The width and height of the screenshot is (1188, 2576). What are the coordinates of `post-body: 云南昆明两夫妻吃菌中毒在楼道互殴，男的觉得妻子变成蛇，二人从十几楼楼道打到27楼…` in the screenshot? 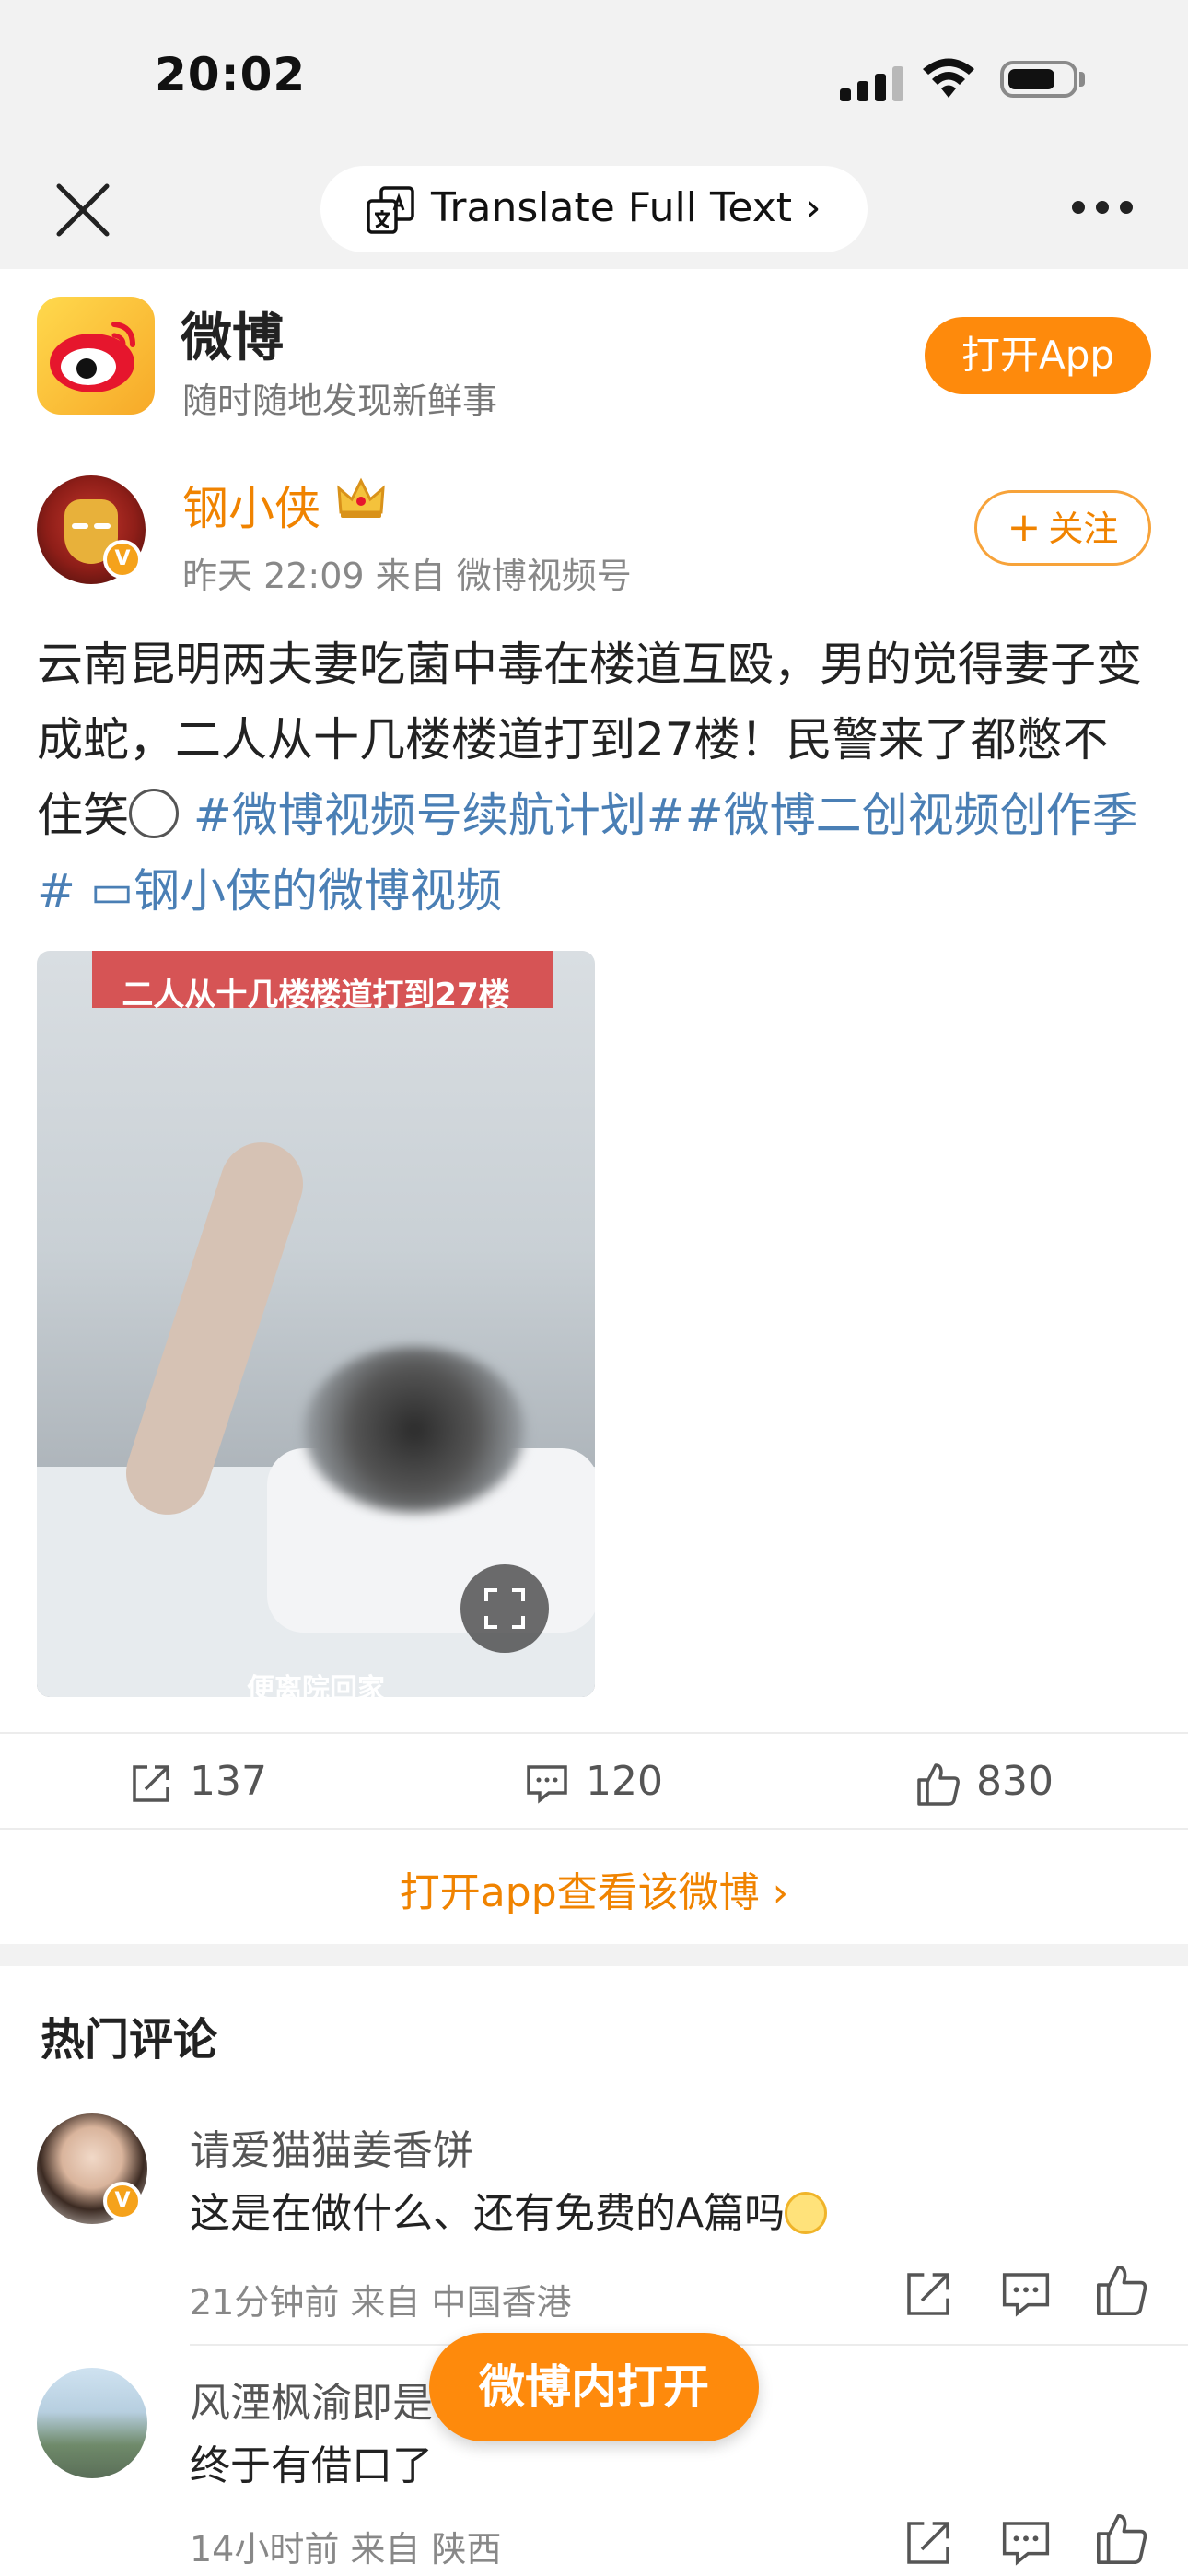 It's located at (595, 777).